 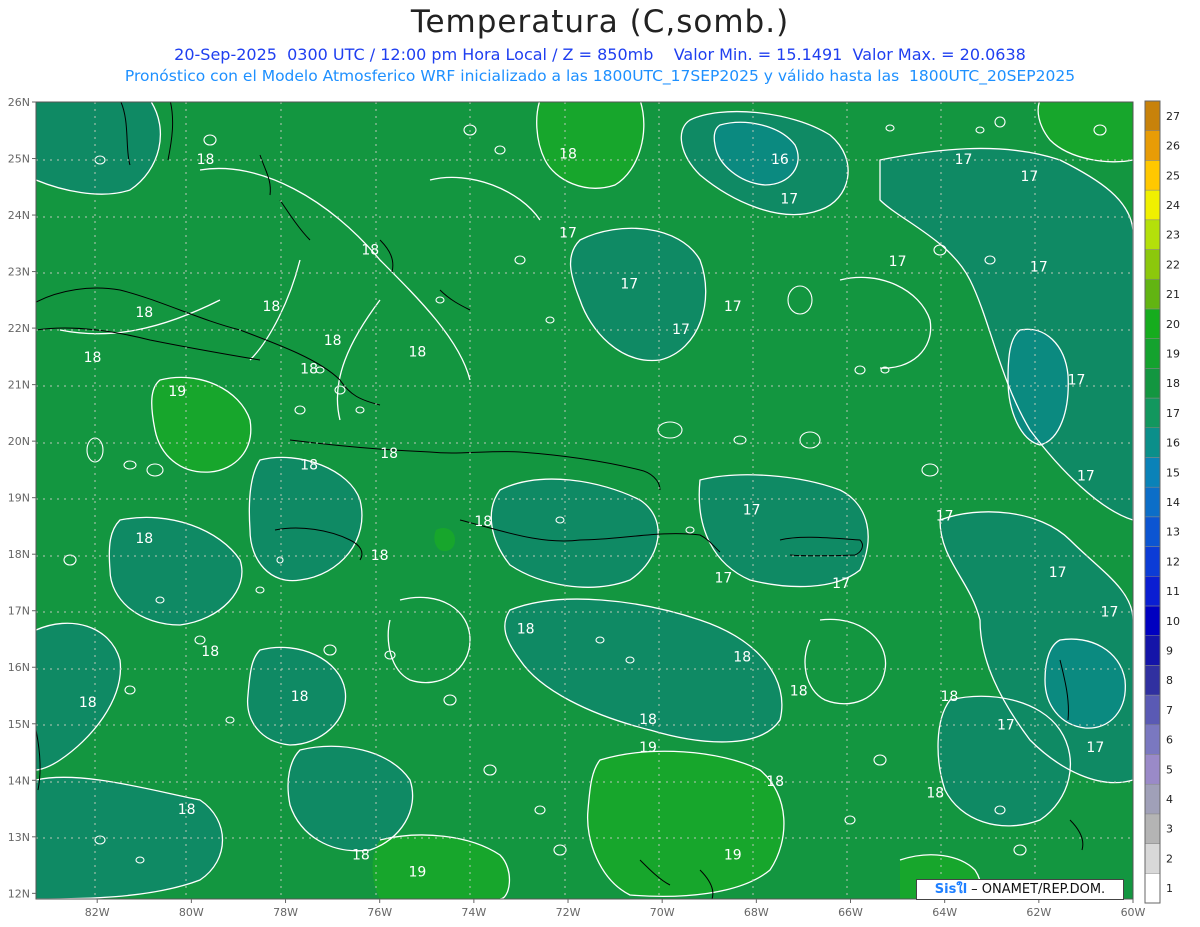 I want to click on credit-box: Sisใl – ONAMET/REP.DOM., so click(x=1020, y=889).